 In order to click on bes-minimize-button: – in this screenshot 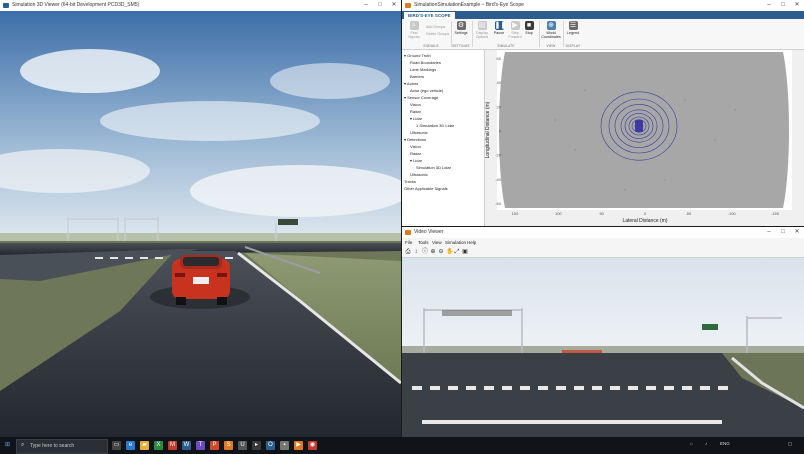, I will do `click(769, 5)`.